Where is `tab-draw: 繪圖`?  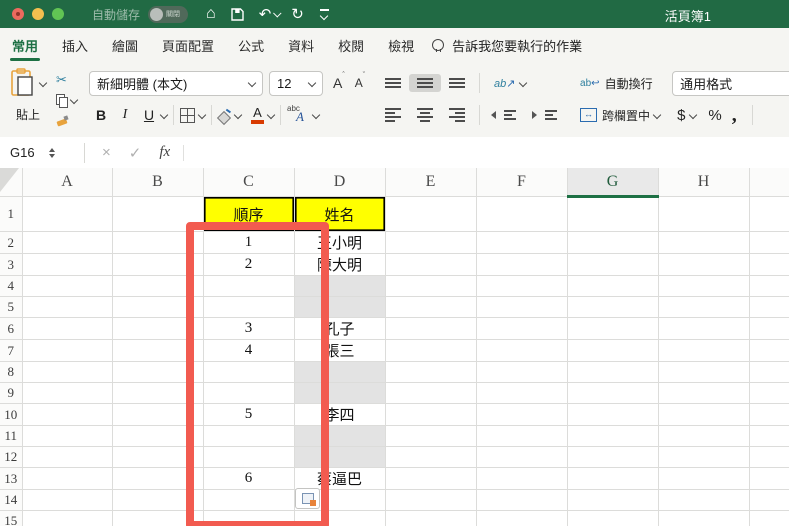
tab-draw: 繪圖 is located at coordinates (125, 45).